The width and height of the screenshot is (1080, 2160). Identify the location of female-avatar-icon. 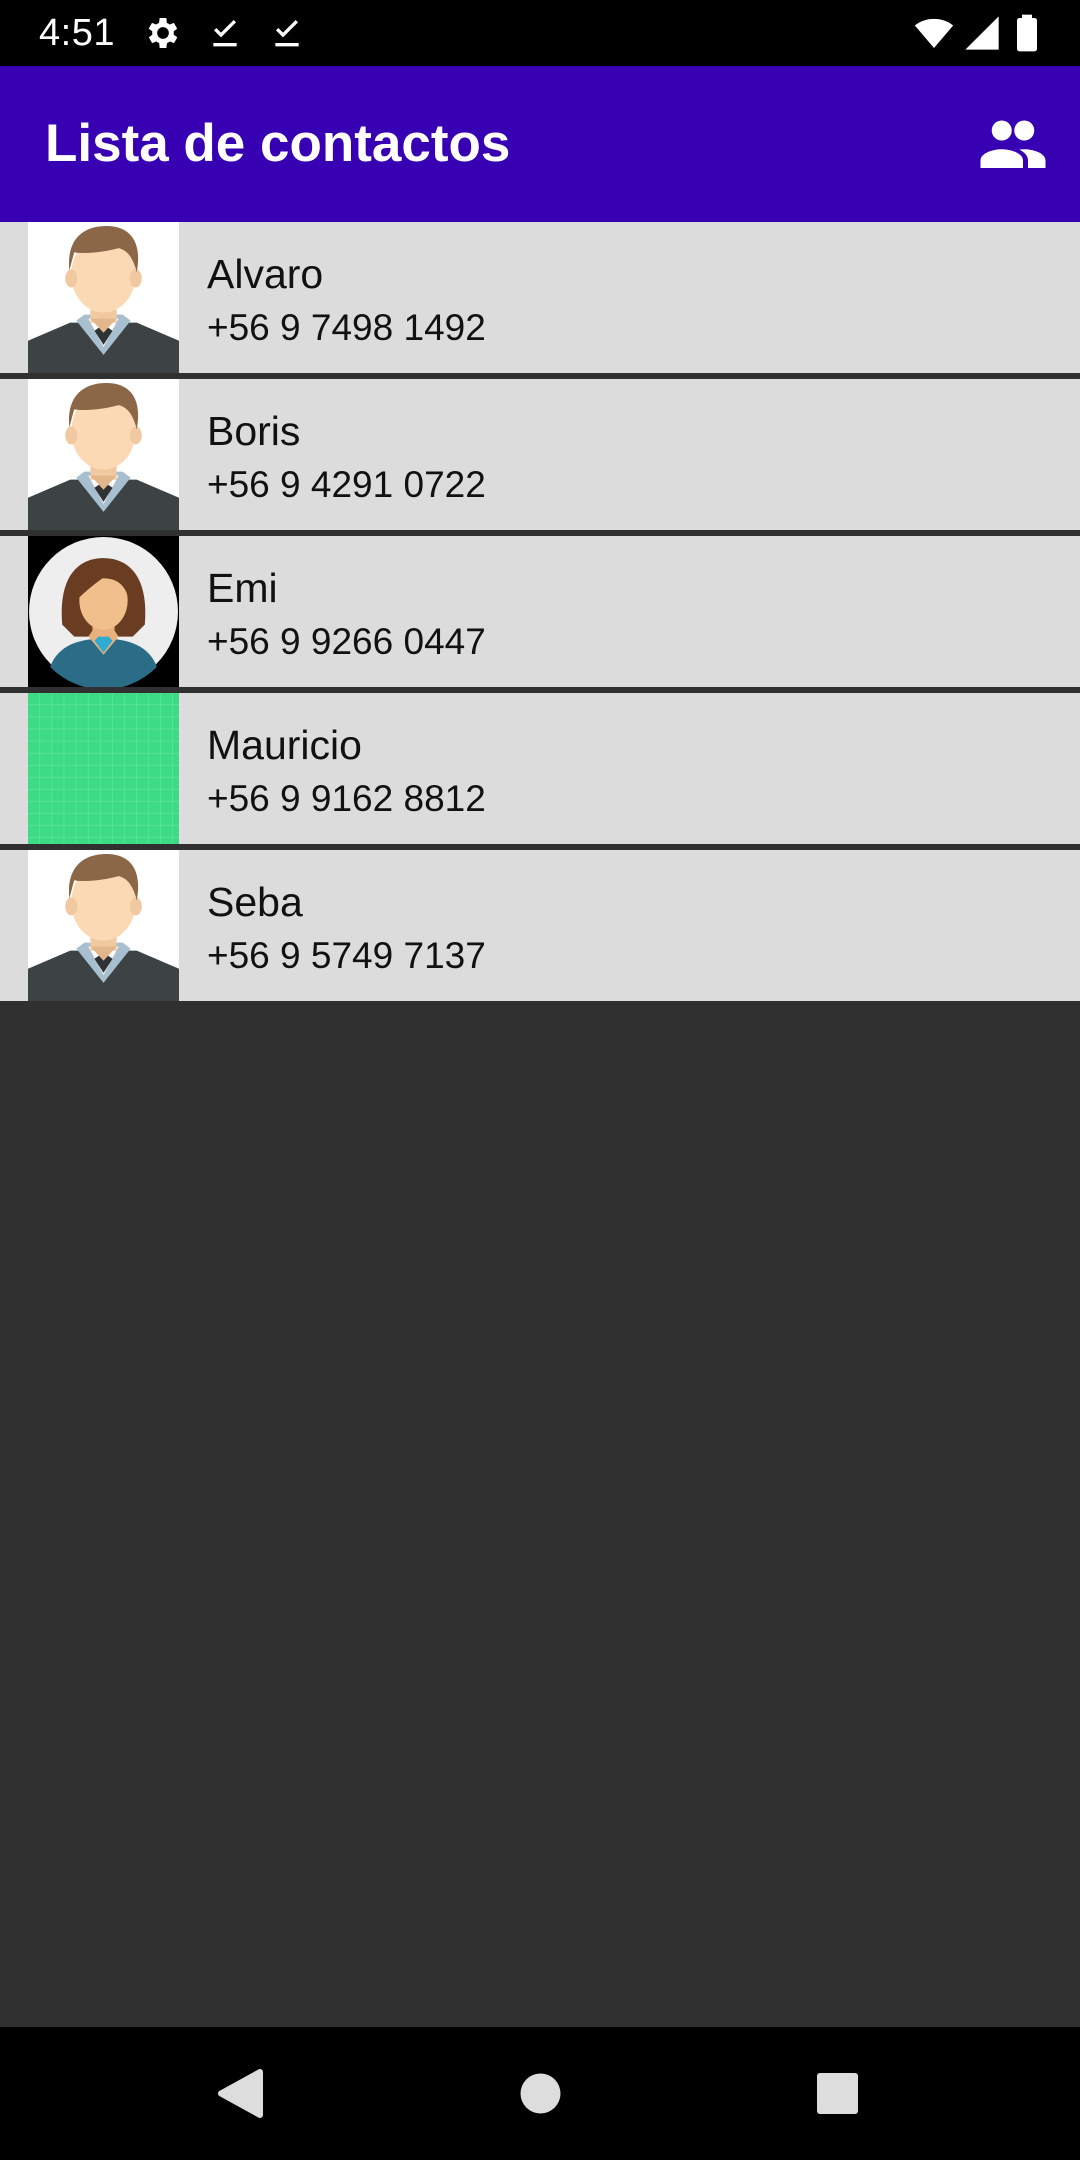
(103, 611).